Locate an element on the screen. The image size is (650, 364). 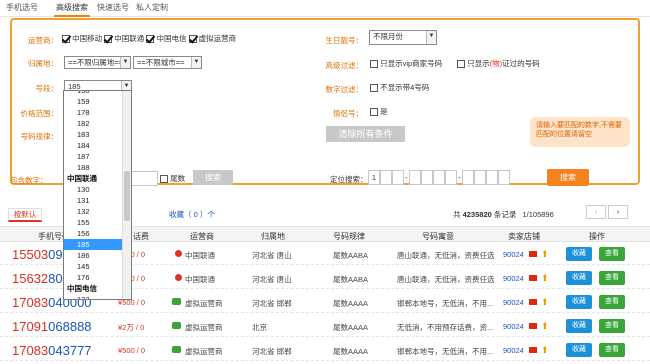
col-meaning: 号码寓意 is located at coordinates (438, 236).